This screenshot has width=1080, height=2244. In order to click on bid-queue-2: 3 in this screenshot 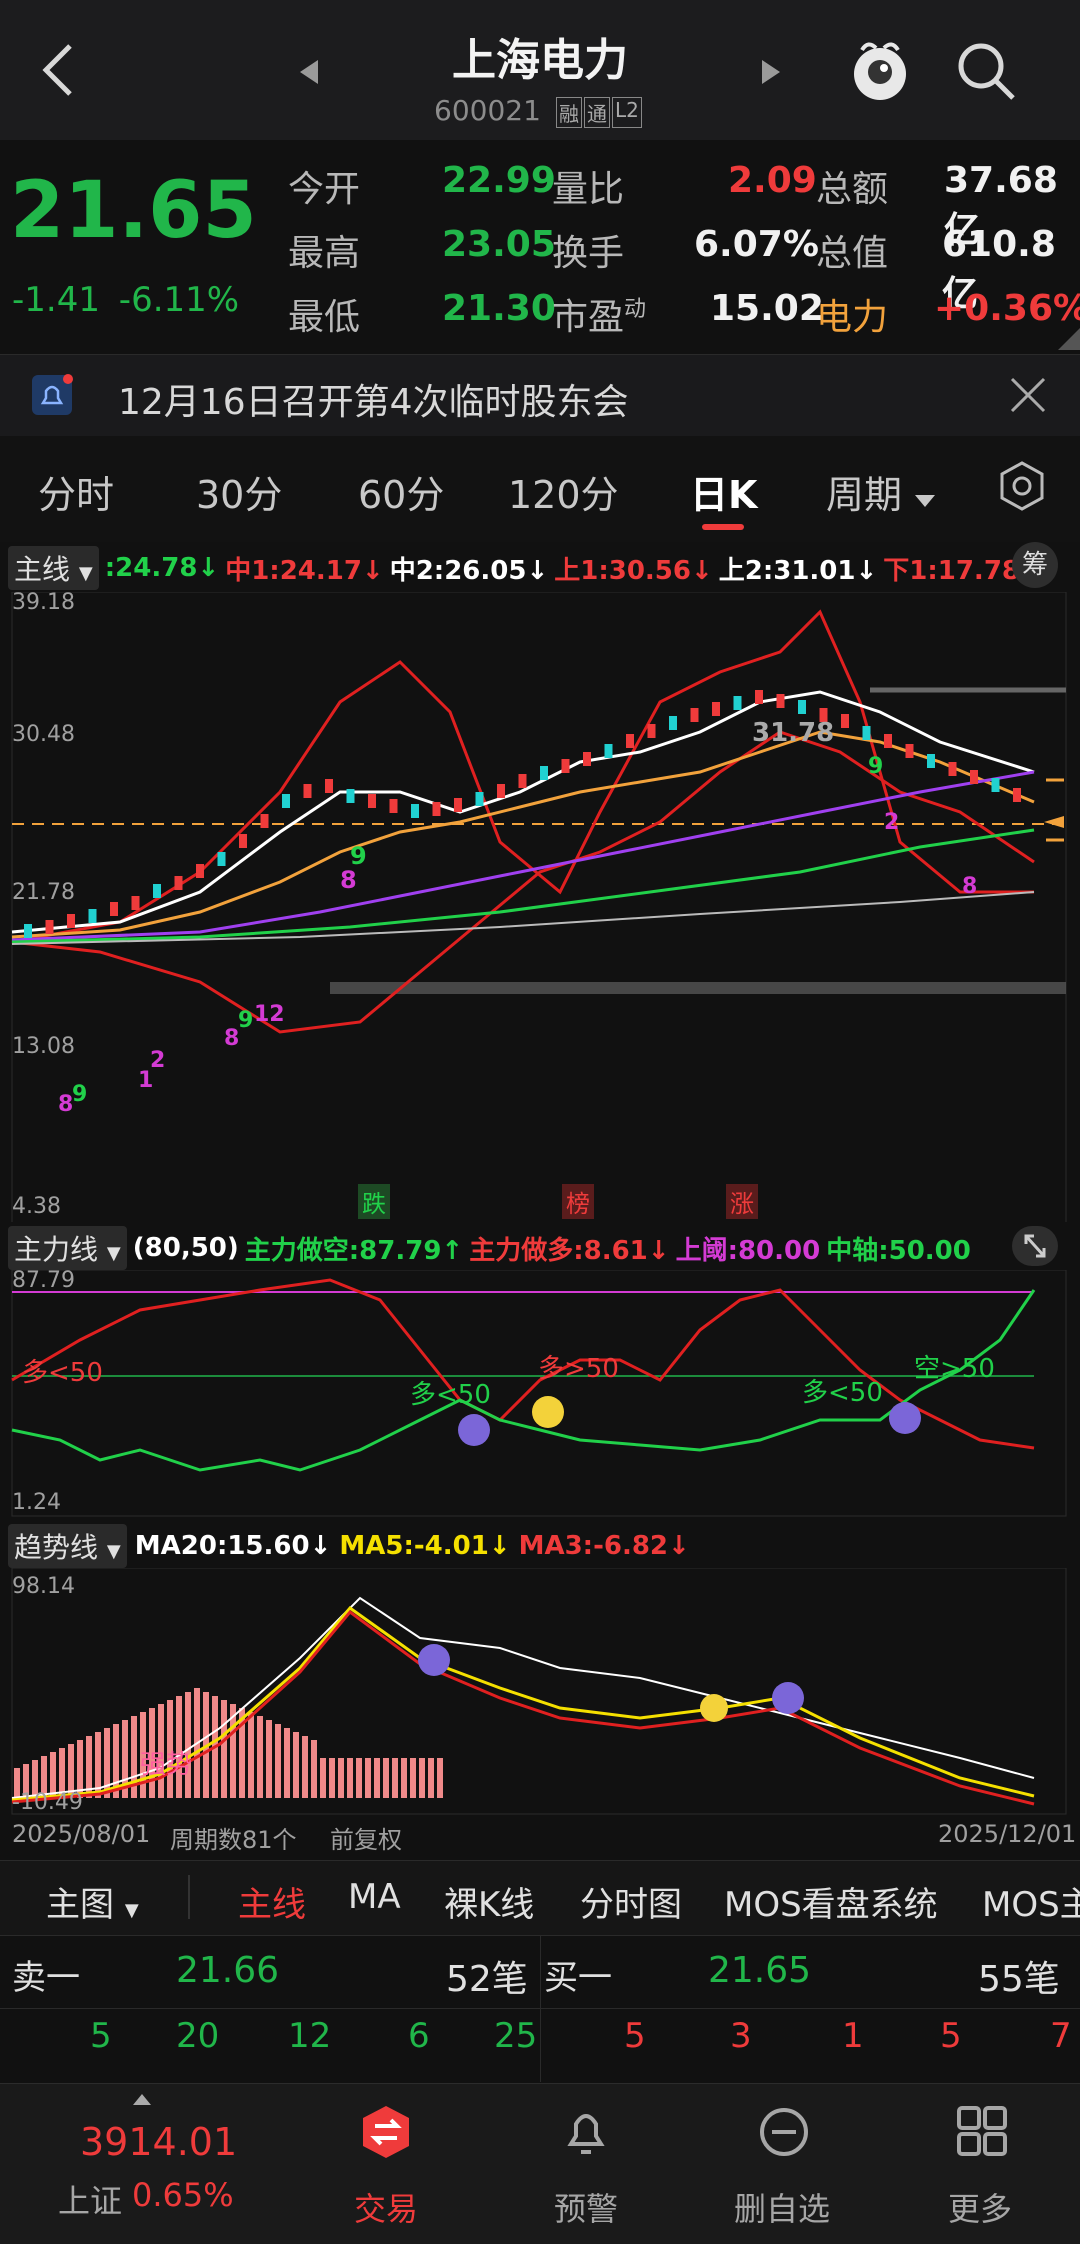, I will do `click(741, 2036)`.